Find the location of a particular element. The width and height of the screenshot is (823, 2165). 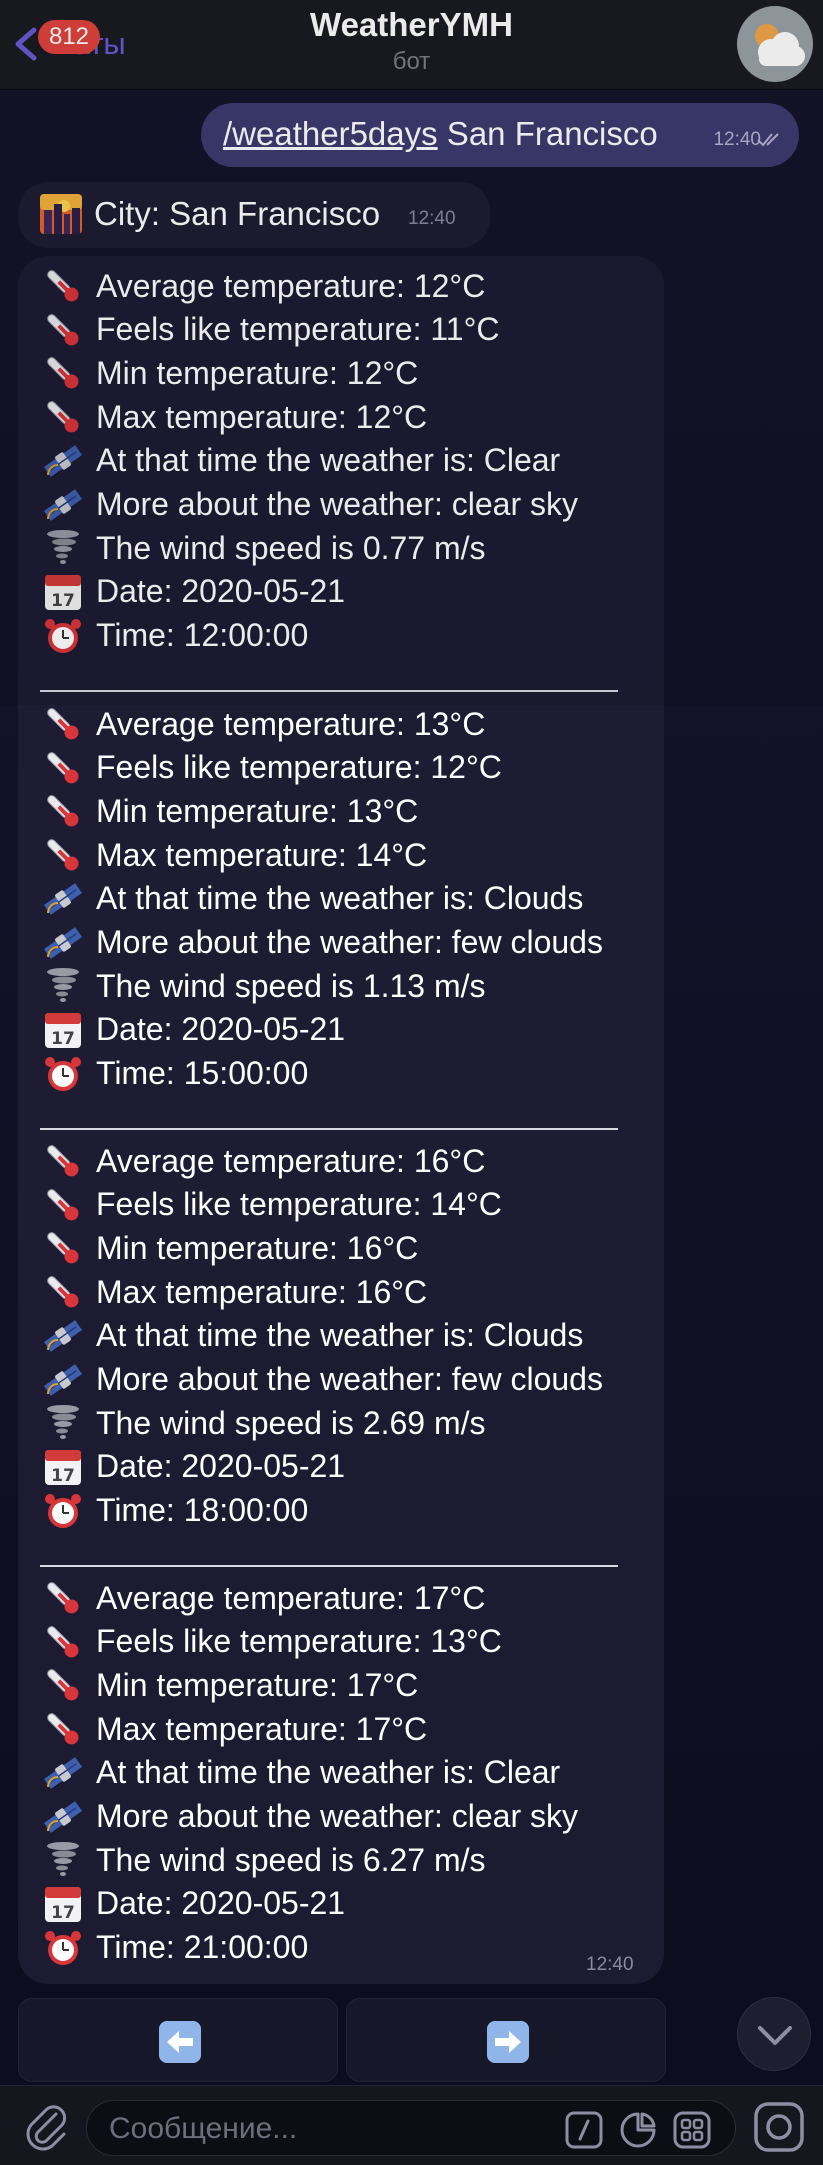

city-message: City: San Francisco 12:40 is located at coordinates (254, 215).